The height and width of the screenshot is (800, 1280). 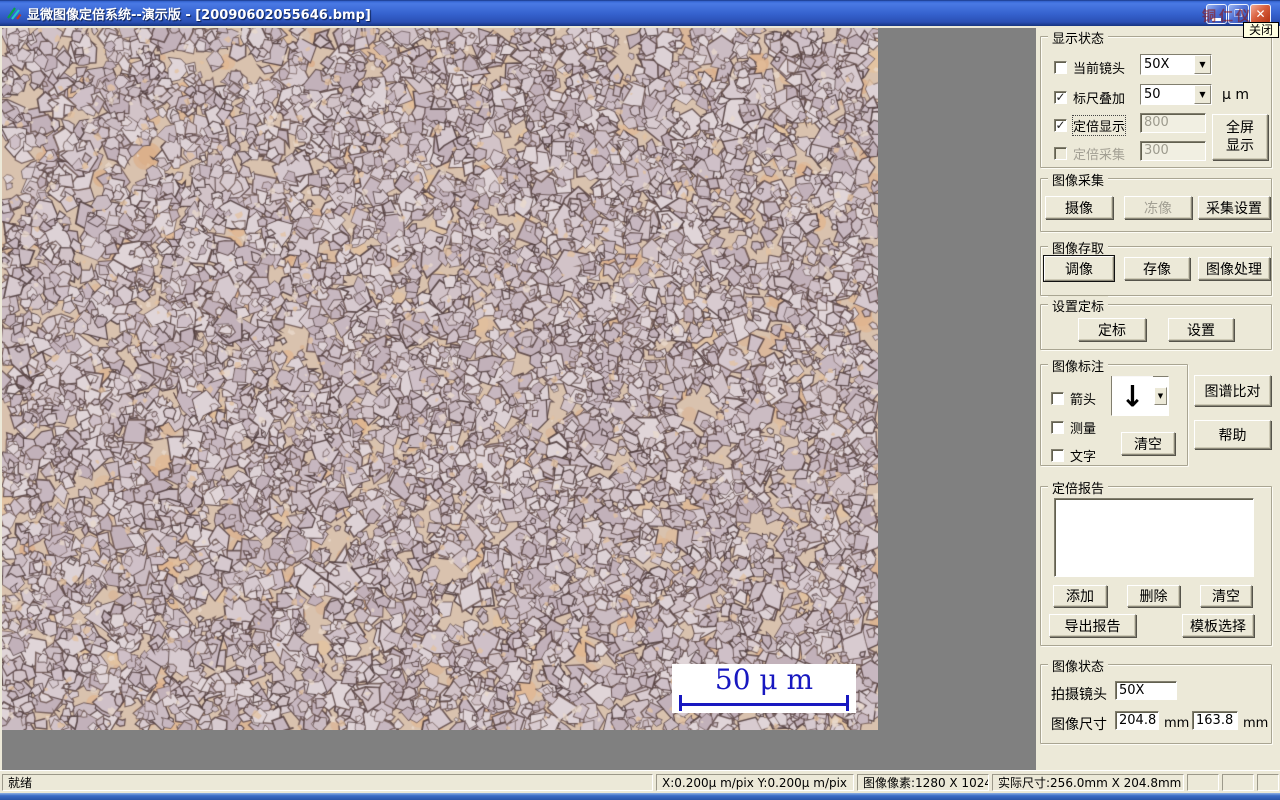 I want to click on fixed-capture-checkbox, so click(x=1060, y=153).